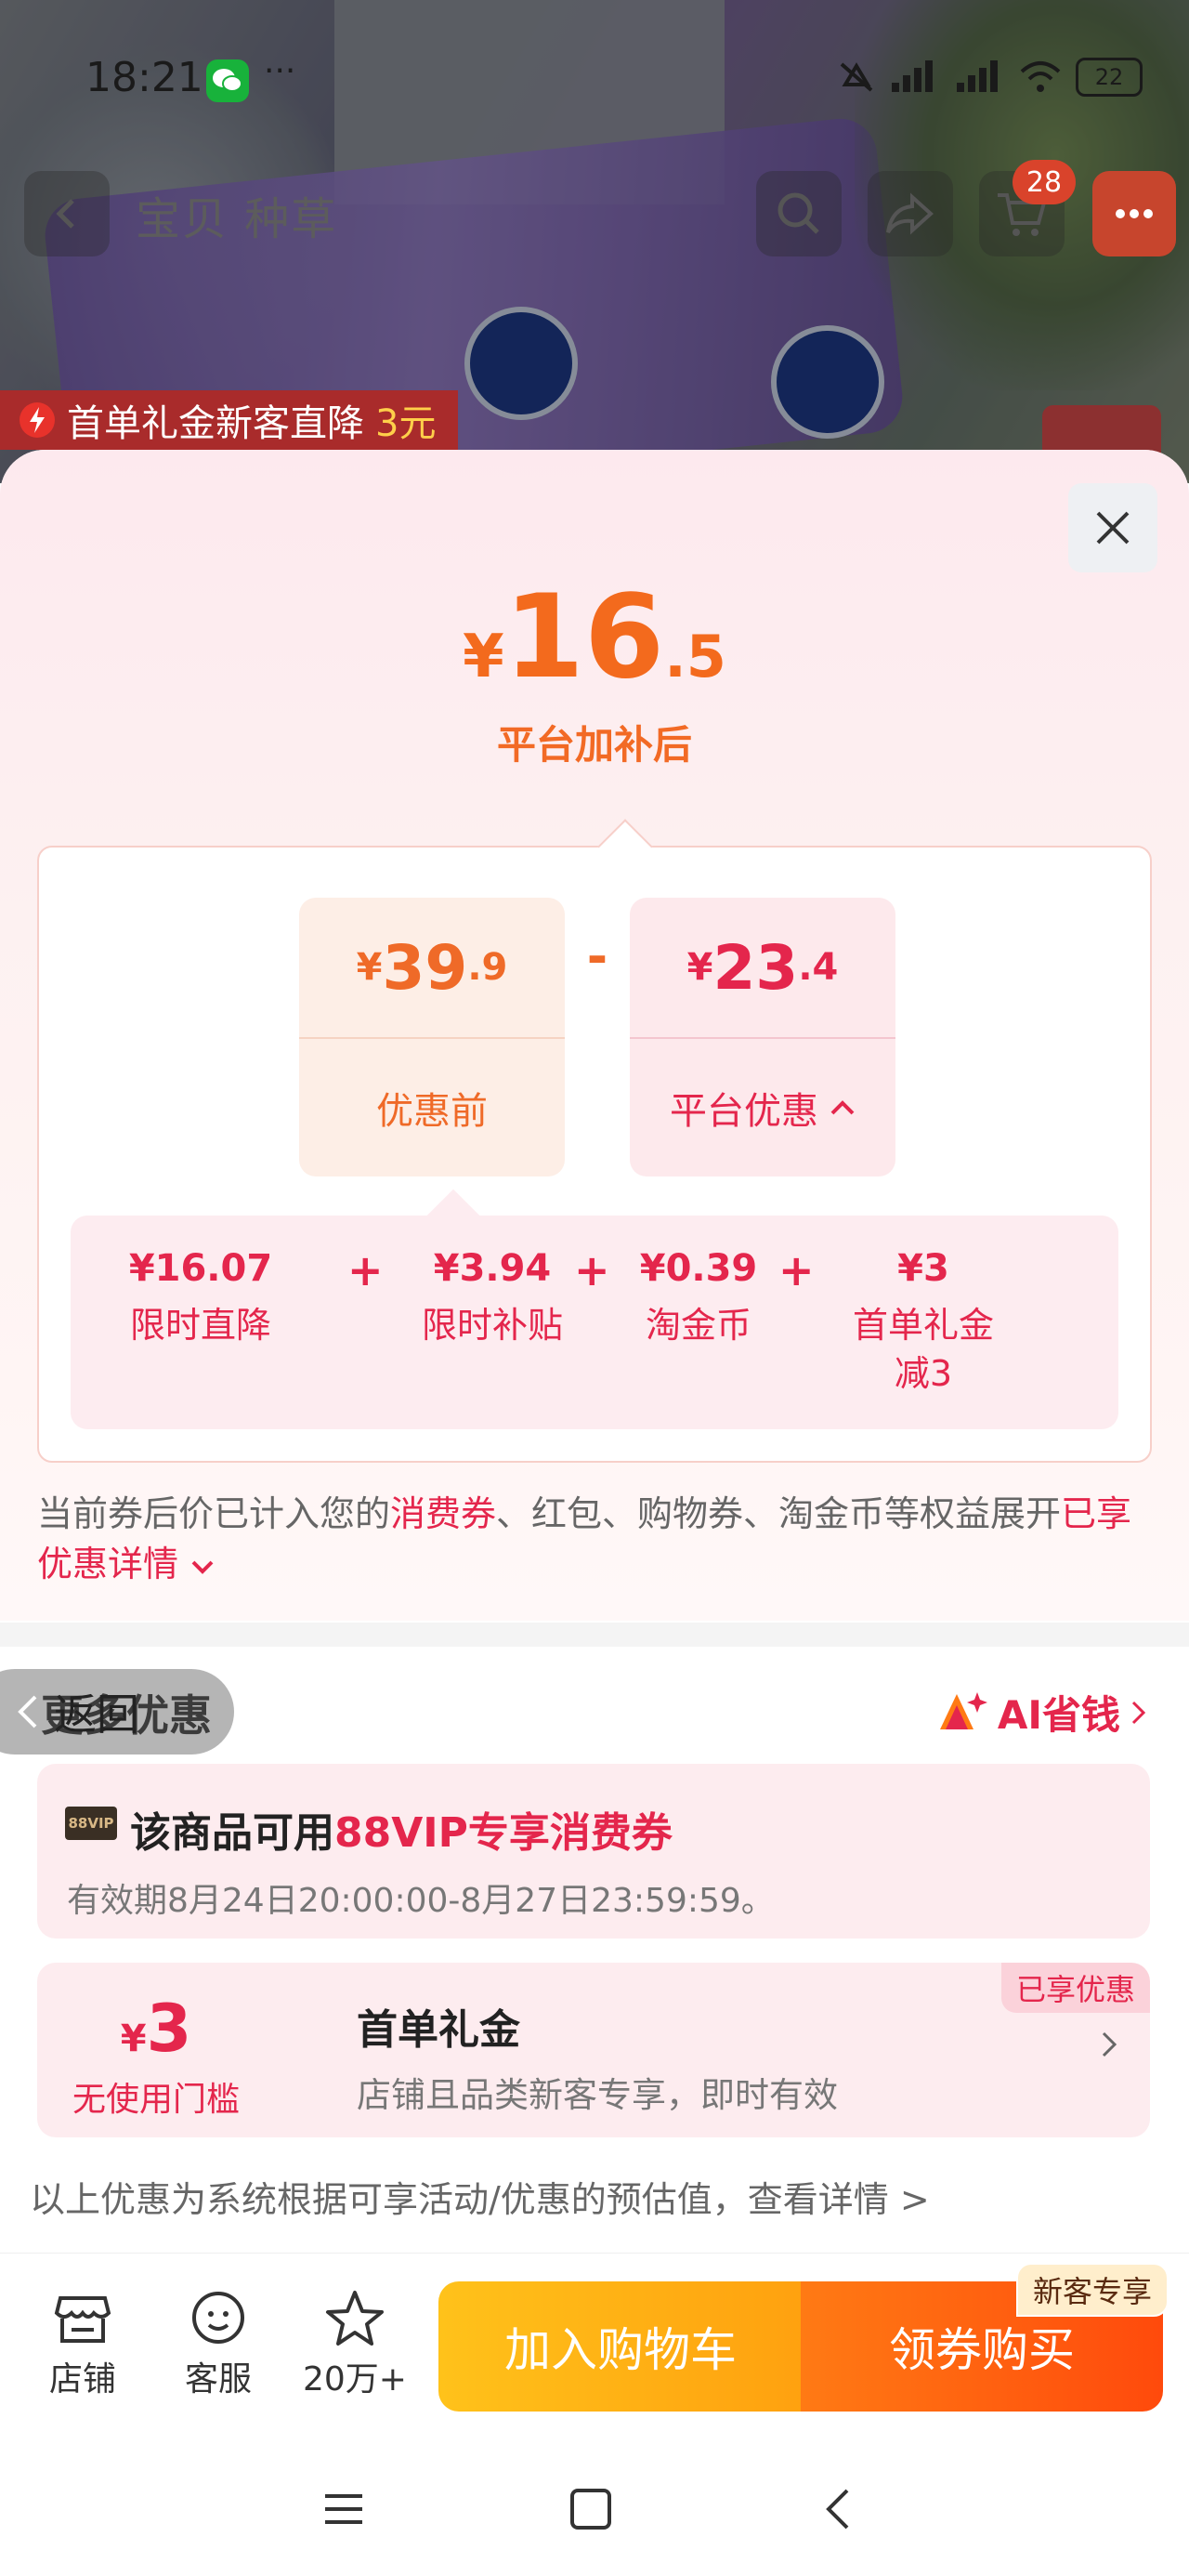  What do you see at coordinates (214, 1513) in the screenshot?
I see `info-text-part: 当前券后价已计入您的` at bounding box center [214, 1513].